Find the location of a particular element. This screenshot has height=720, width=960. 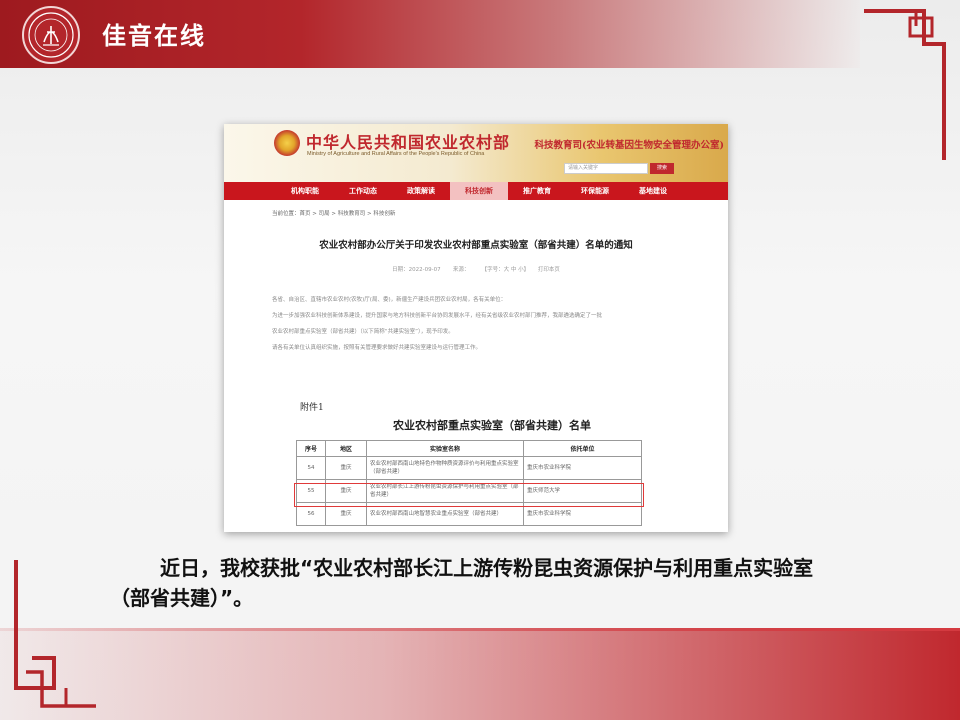

highlight-box is located at coordinates (469, 495).